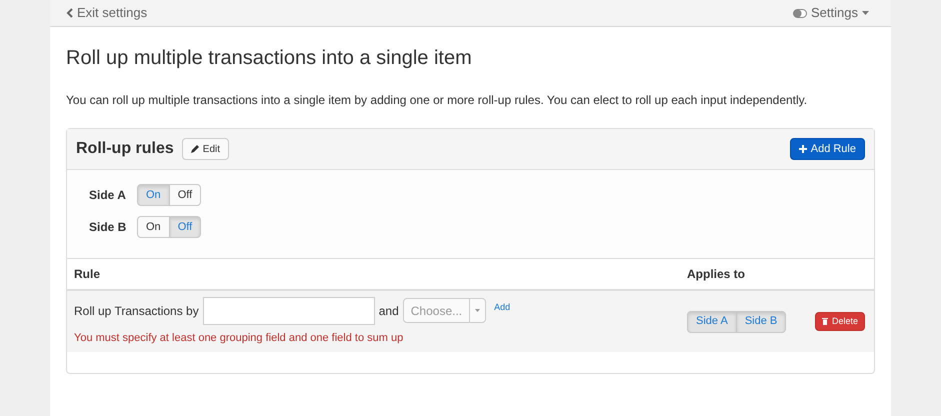 The width and height of the screenshot is (941, 416). What do you see at coordinates (502, 307) in the screenshot?
I see `add-link: Add` at bounding box center [502, 307].